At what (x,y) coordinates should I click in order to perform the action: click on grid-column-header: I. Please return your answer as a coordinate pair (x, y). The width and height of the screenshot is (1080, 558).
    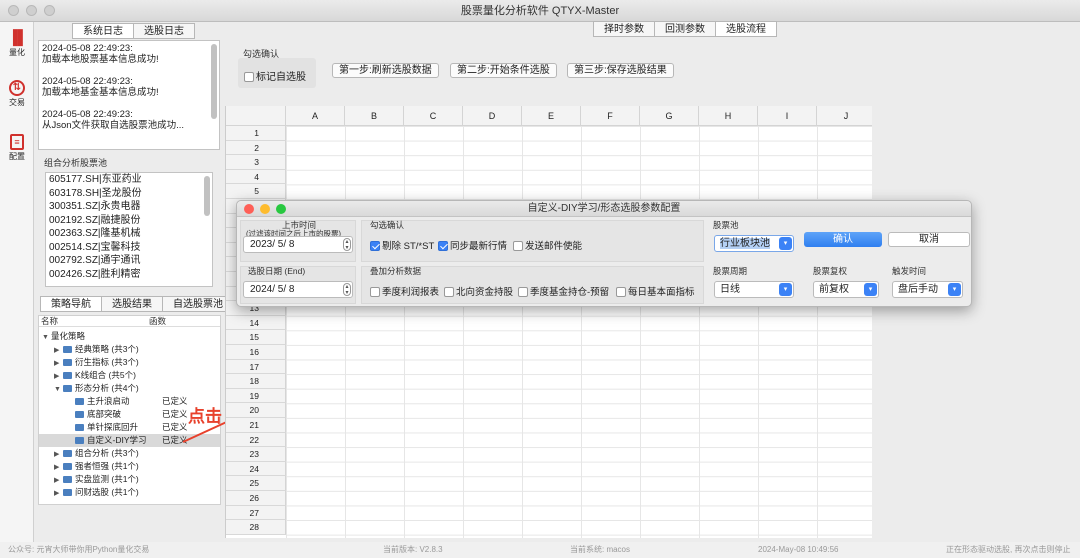
    Looking at the image, I should click on (787, 116).